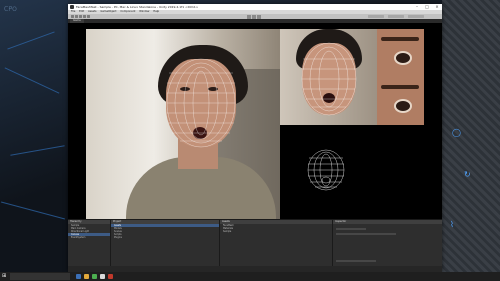 The image size is (500, 281). Describe the element at coordinates (165, 237) in the screenshot. I see `project-row: Plugins` at that location.